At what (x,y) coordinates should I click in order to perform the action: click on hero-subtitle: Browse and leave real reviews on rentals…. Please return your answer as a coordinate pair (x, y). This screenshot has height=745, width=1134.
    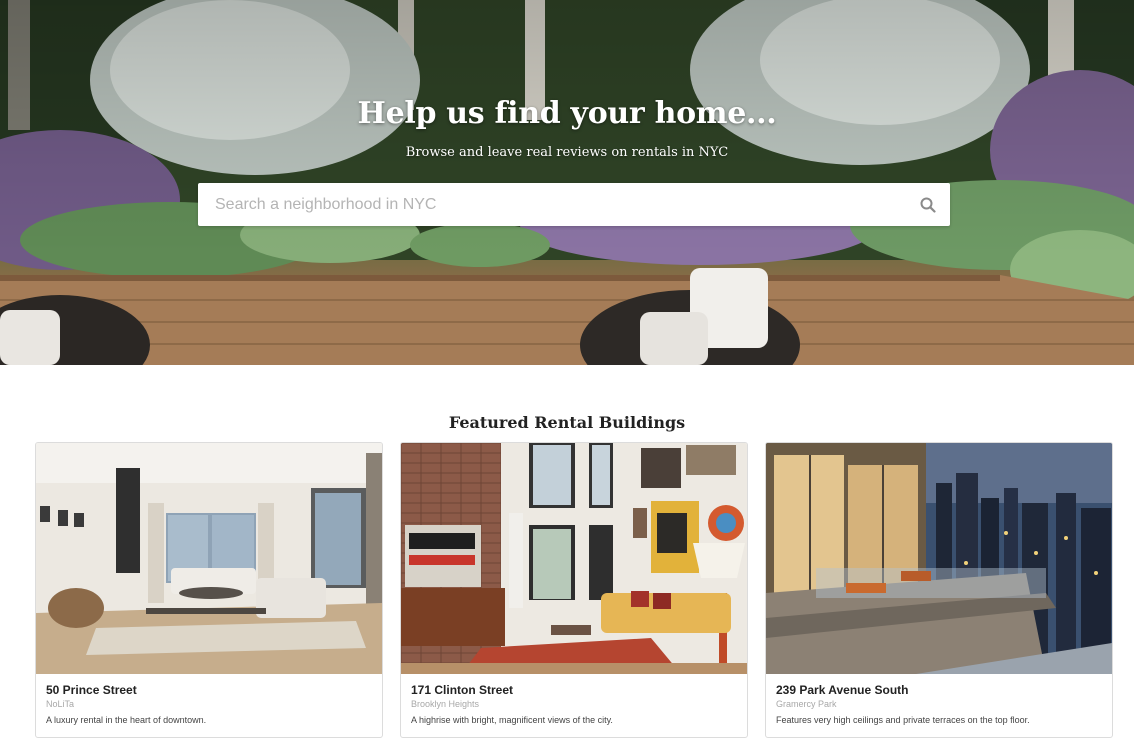
    Looking at the image, I should click on (567, 152).